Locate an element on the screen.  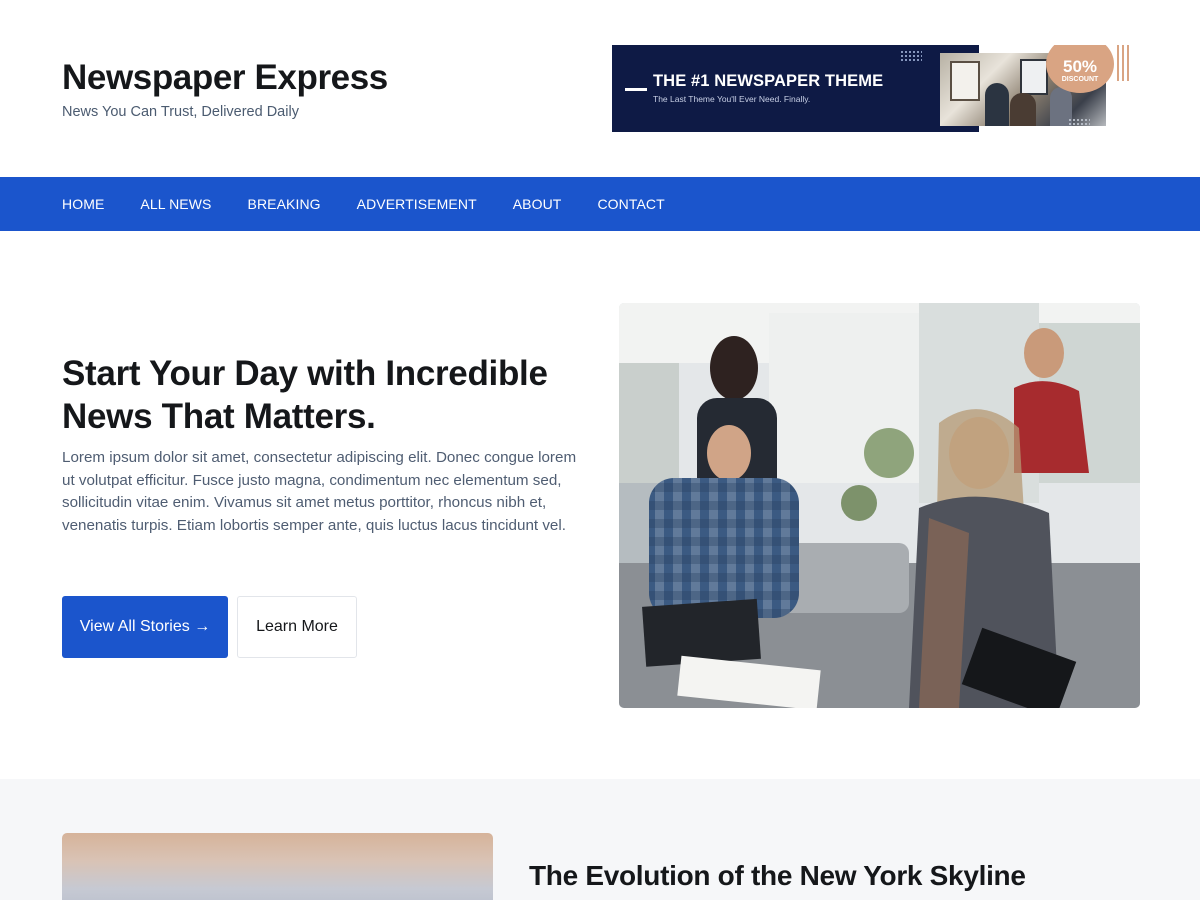
featured-story-title: The Evolution of the New York Skyline is located at coordinates (777, 876).